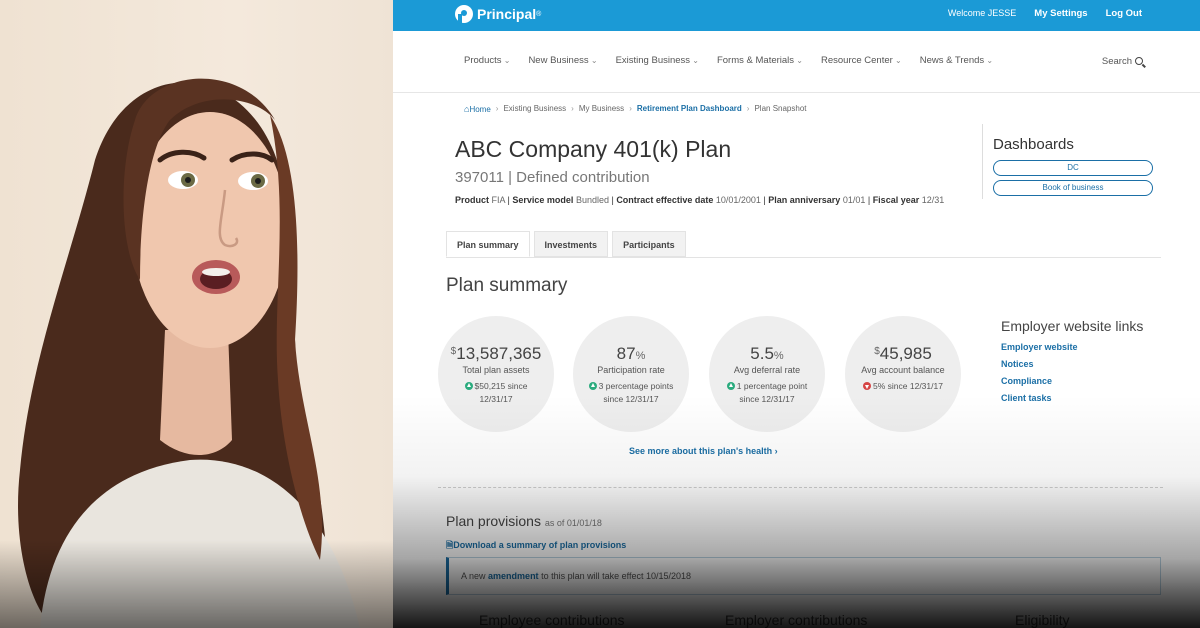 Image resolution: width=1200 pixels, height=628 pixels. Describe the element at coordinates (536, 546) in the screenshot. I see `download-provisions-link: Download a summary of plan provisions` at that location.